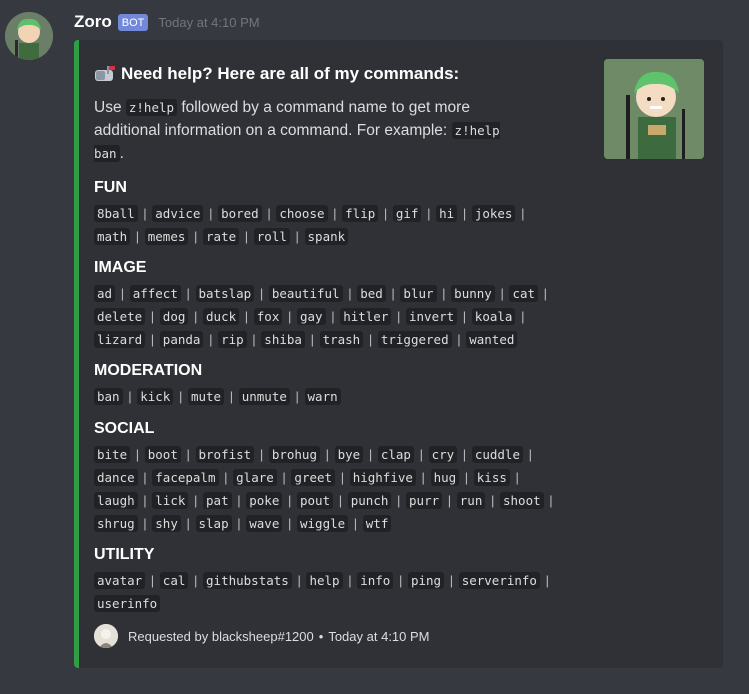  I want to click on command-hitler: hitler, so click(366, 316).